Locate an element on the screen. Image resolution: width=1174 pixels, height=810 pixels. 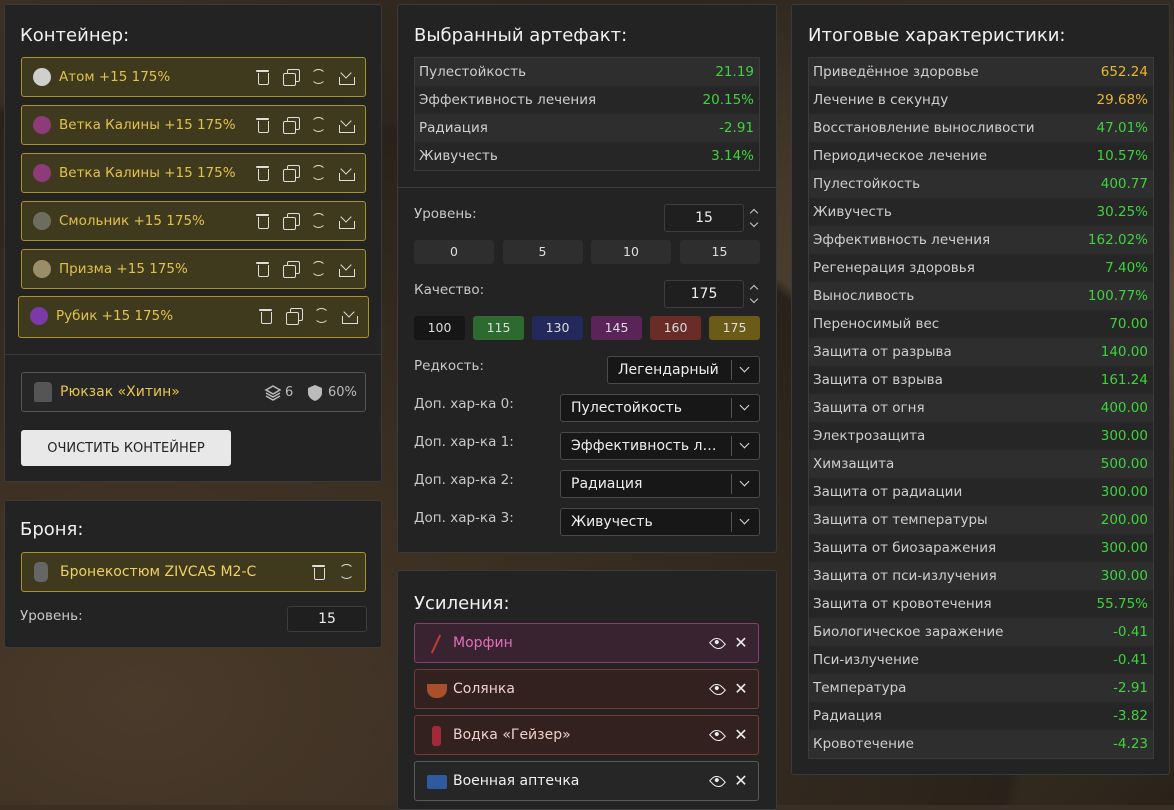
total-stat-row: Радиация -3.82 is located at coordinates (981, 716).